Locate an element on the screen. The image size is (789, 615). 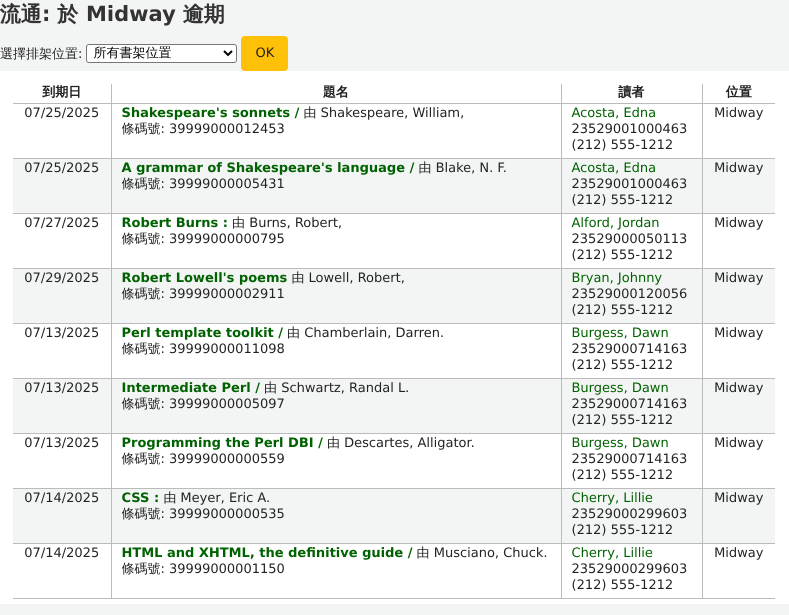
location-select: 所有書架位置 is located at coordinates (162, 53).